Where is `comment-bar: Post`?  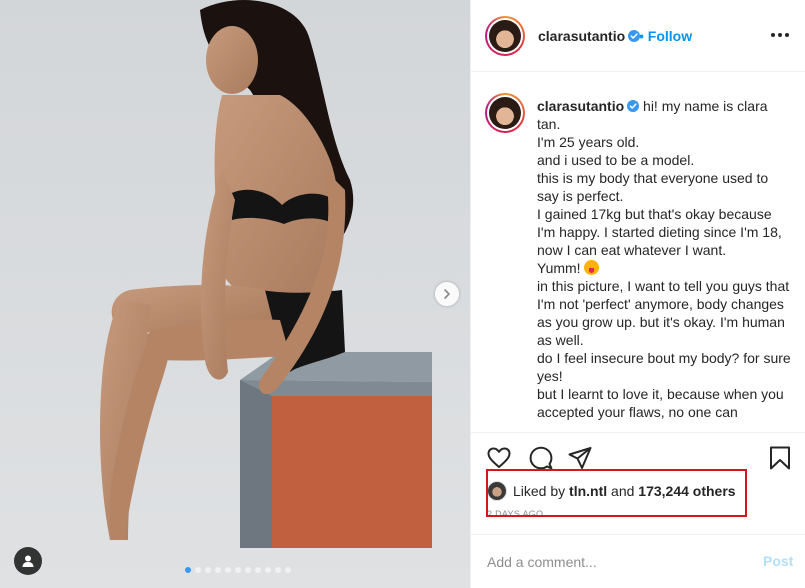 comment-bar: Post is located at coordinates (638, 561).